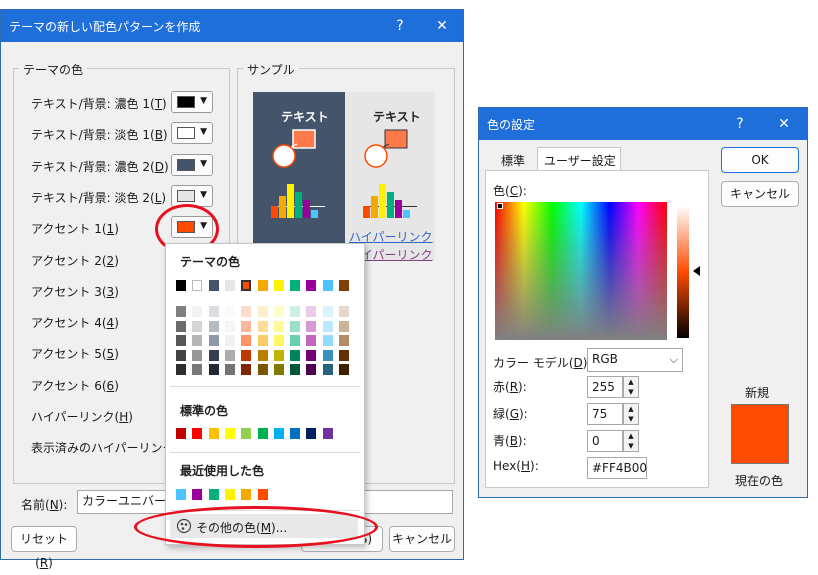  I want to click on reset-button: リセット(R), so click(44, 548).